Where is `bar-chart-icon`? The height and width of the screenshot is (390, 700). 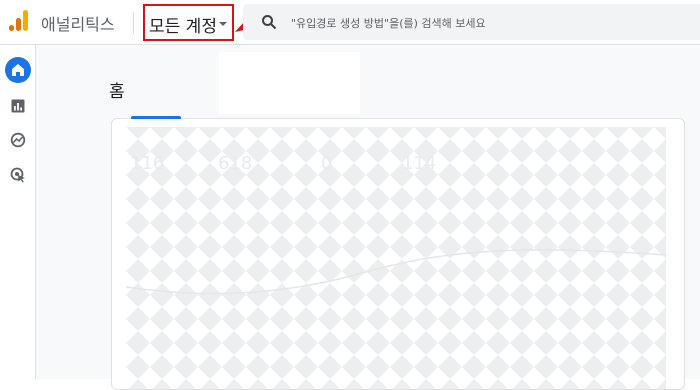 bar-chart-icon is located at coordinates (18, 106).